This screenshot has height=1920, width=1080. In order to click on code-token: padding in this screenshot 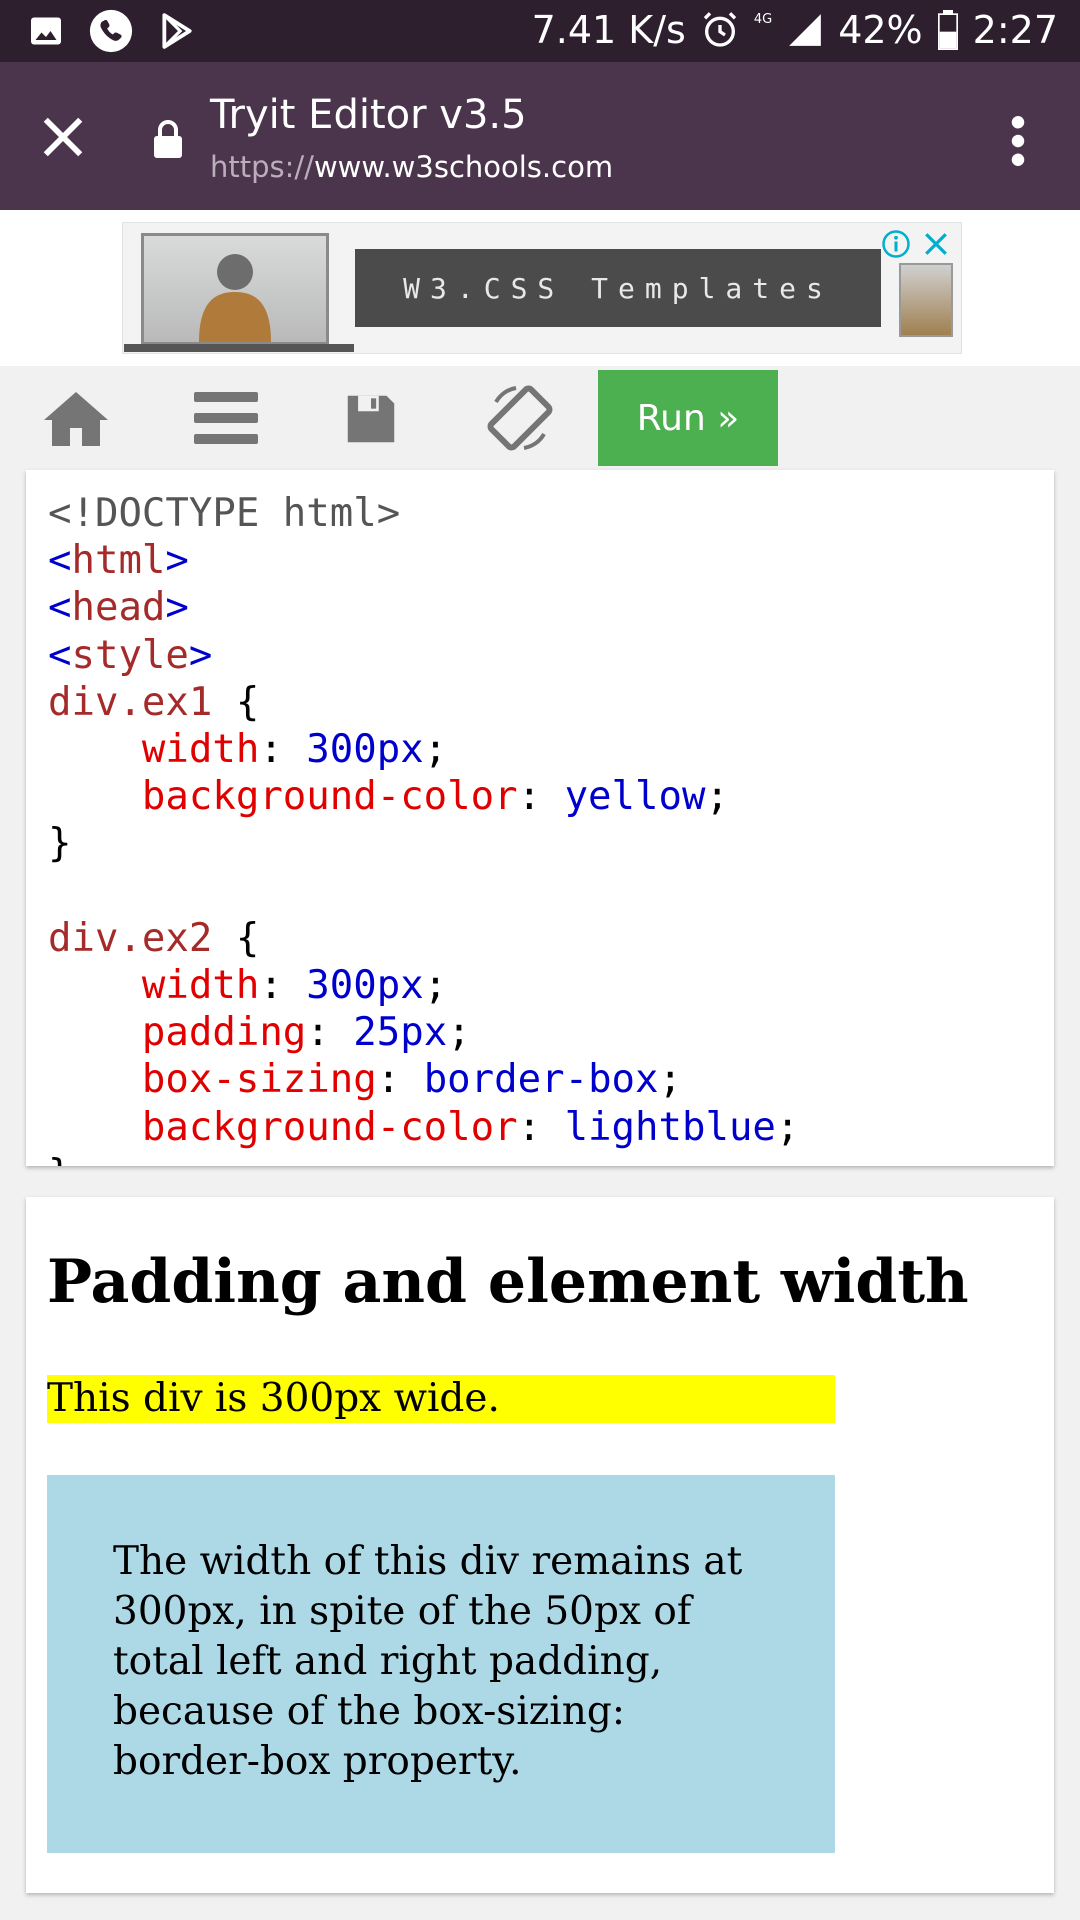, I will do `click(224, 1033)`.